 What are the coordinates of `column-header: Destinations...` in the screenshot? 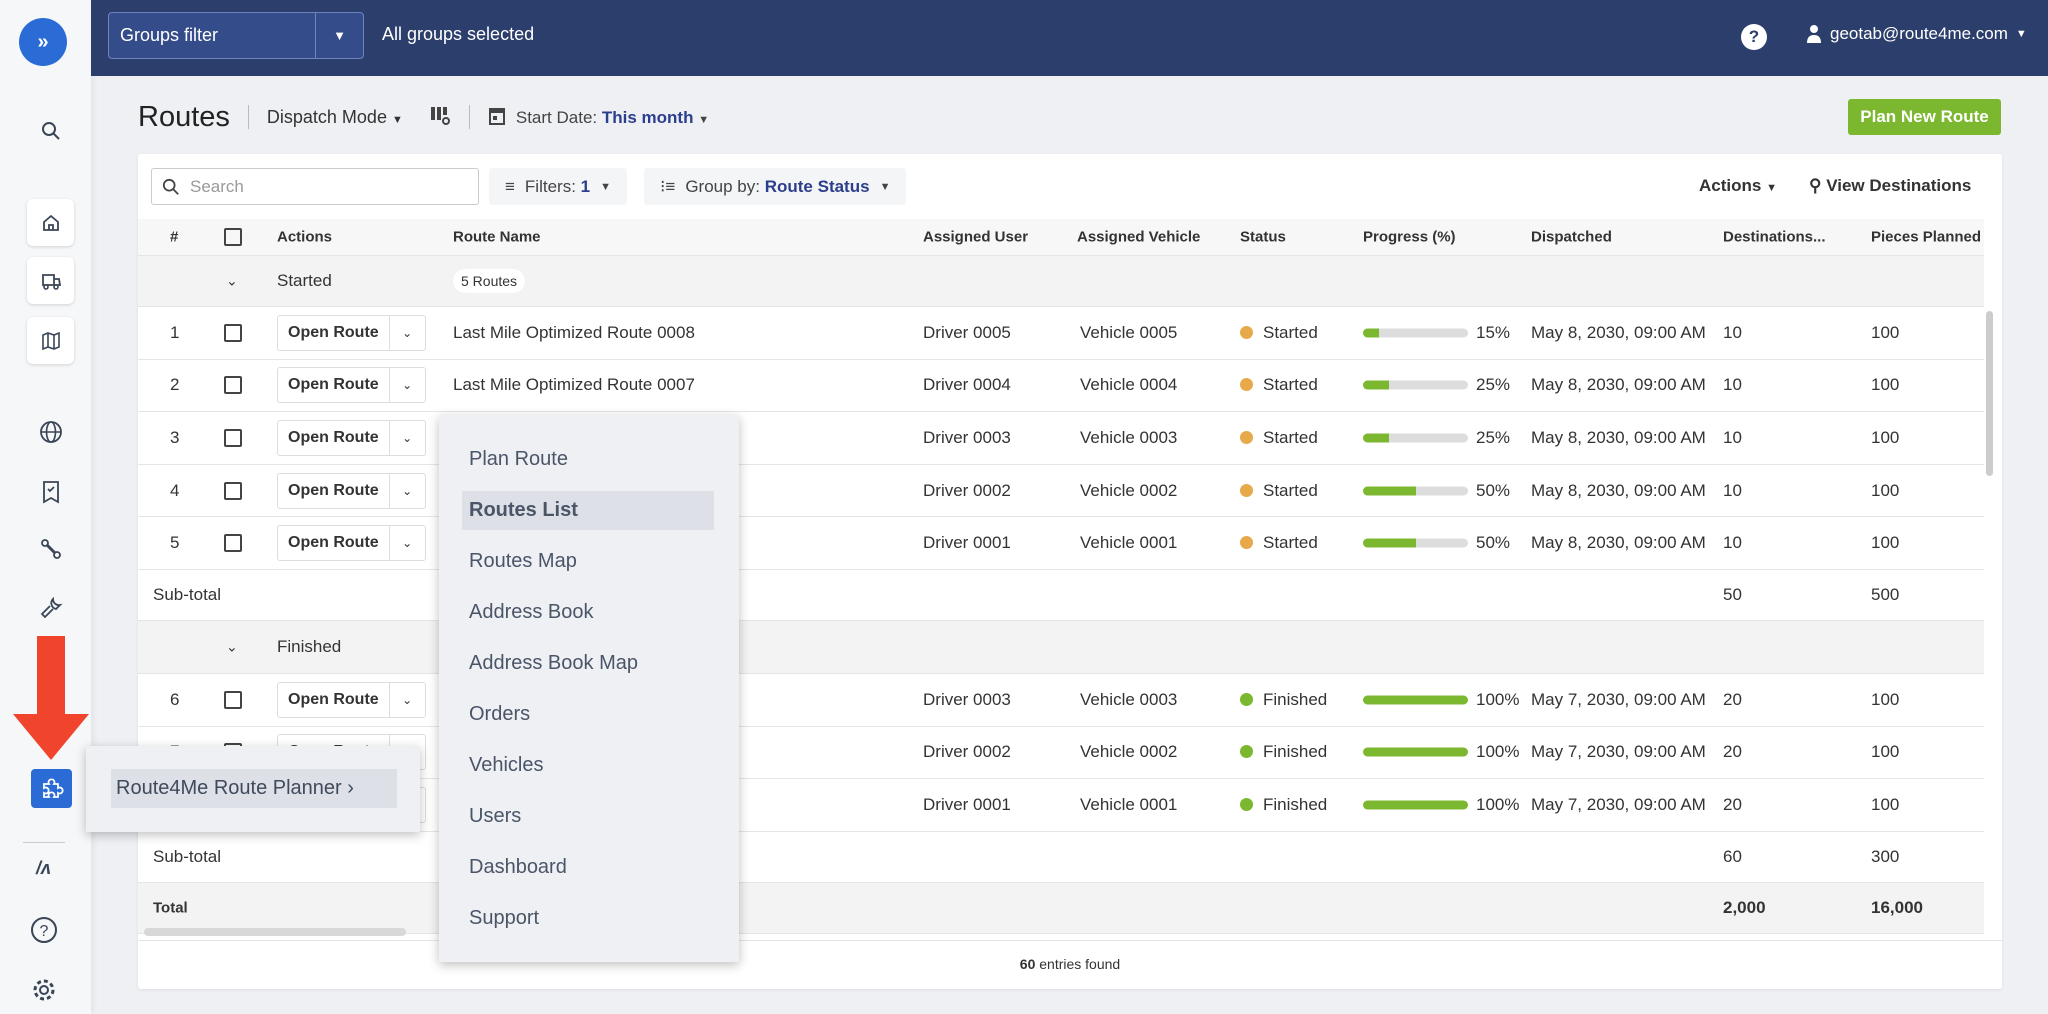 It's located at (1774, 237).